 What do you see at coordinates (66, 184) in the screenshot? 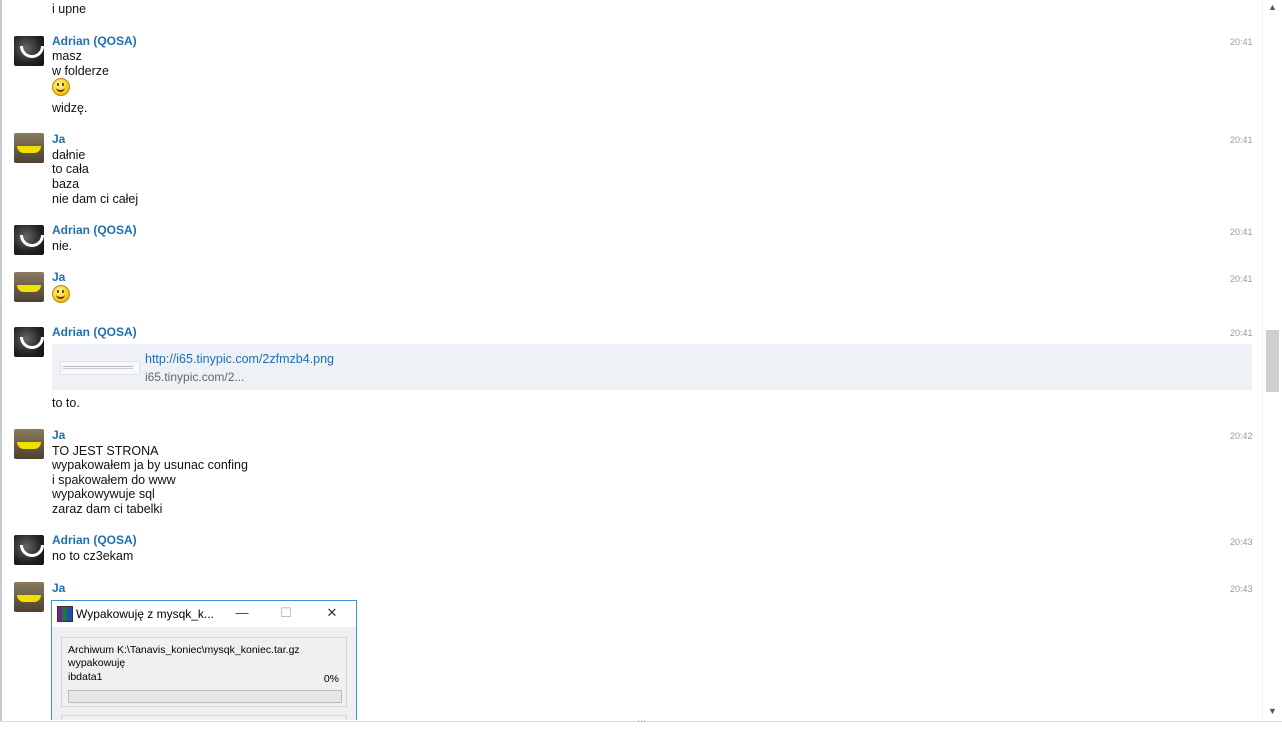
I see `message-line: baza` at bounding box center [66, 184].